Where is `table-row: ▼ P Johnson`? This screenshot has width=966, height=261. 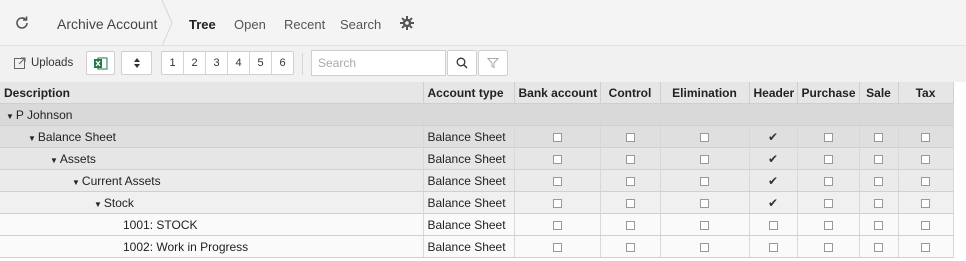 table-row: ▼ P Johnson is located at coordinates (477, 114).